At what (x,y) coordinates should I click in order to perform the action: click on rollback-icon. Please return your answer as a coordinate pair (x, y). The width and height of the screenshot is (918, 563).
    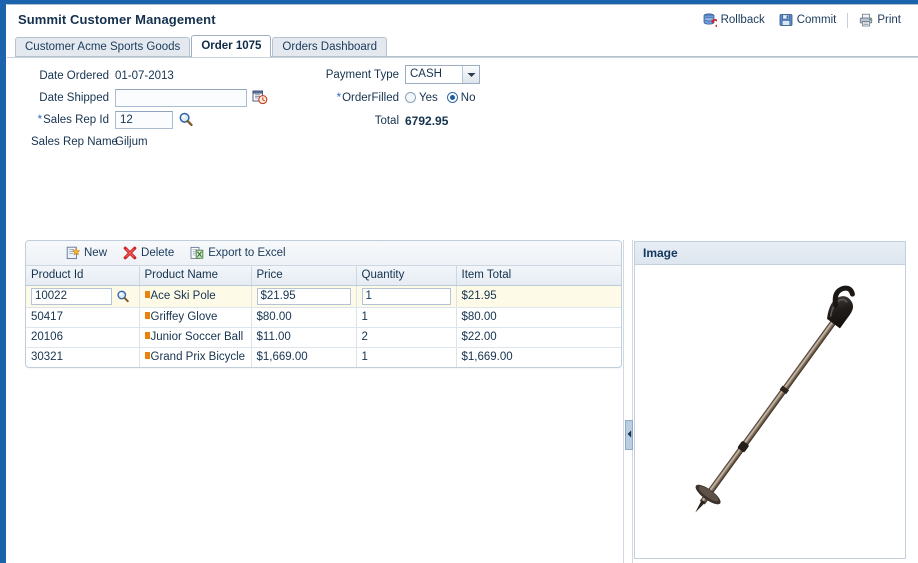
    Looking at the image, I should click on (711, 20).